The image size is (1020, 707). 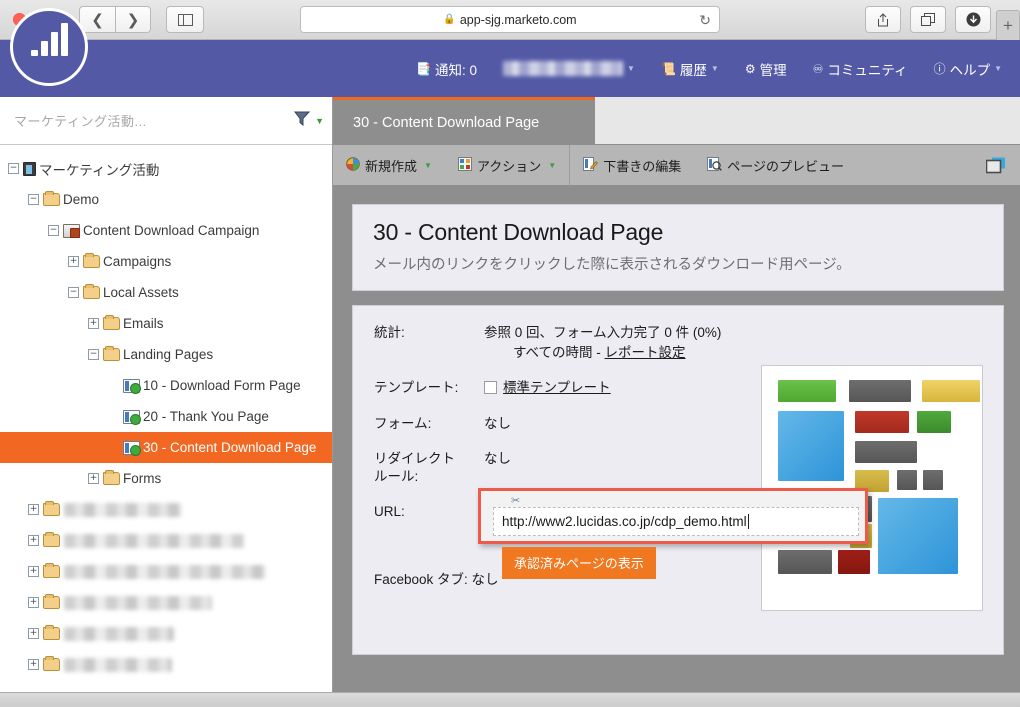 What do you see at coordinates (928, 19) in the screenshot?
I see `show-tabs-icon` at bounding box center [928, 19].